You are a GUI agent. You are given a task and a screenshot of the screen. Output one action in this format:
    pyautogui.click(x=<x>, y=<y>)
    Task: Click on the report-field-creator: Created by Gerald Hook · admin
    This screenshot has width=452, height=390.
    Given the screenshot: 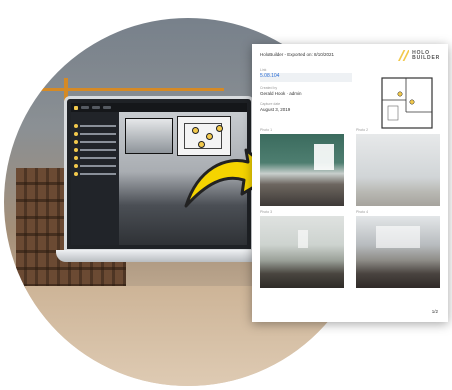 What is the action you would take?
    pyautogui.click(x=306, y=91)
    